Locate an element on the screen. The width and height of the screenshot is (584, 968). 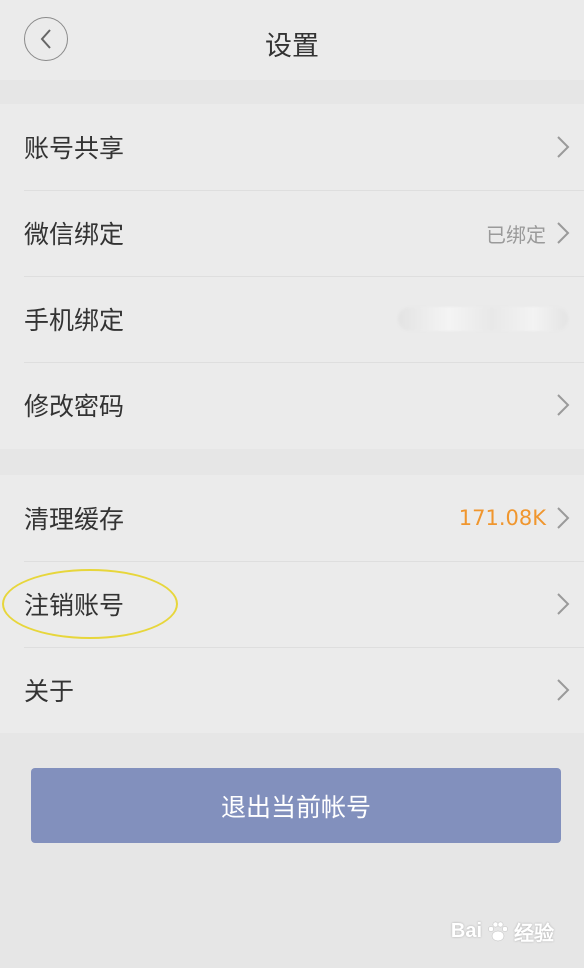
row-phone-binding: 手机绑定 is located at coordinates (292, 319).